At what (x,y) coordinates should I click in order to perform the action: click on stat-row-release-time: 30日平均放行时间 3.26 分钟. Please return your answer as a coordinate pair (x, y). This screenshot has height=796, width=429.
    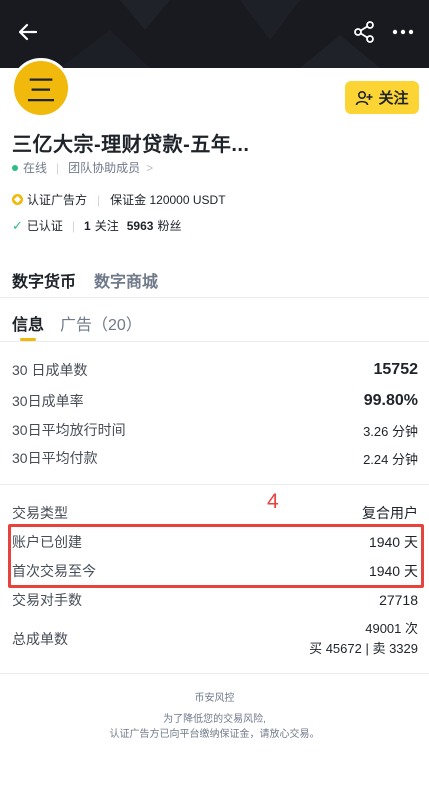
    Looking at the image, I should click on (215, 430).